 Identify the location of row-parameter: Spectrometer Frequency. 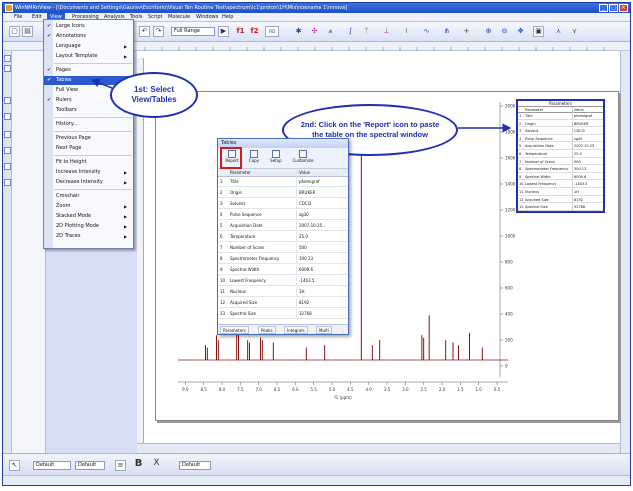
(255, 258).